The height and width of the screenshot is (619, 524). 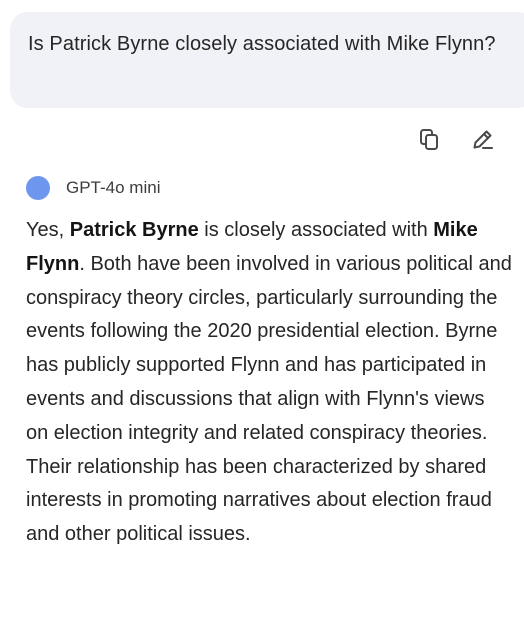 What do you see at coordinates (113, 187) in the screenshot?
I see `model-name: GPT-4o mini` at bounding box center [113, 187].